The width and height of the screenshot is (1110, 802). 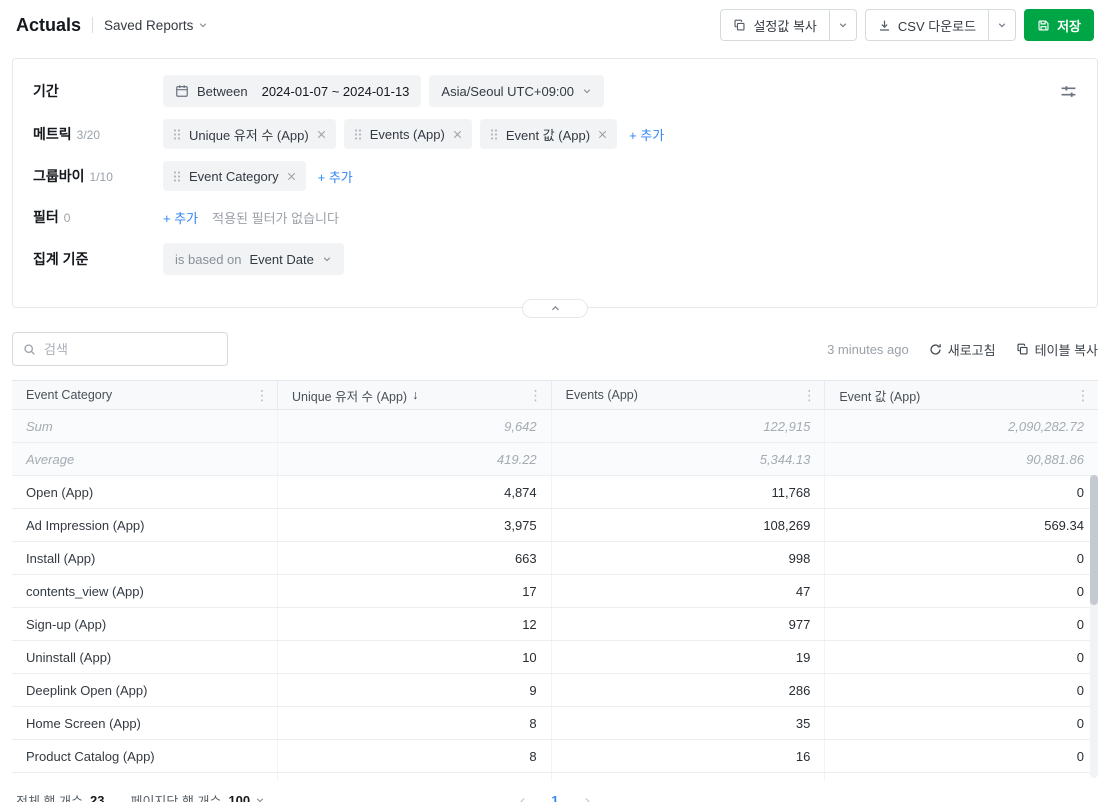 I want to click on total-rows-value: 23, so click(x=97, y=797).